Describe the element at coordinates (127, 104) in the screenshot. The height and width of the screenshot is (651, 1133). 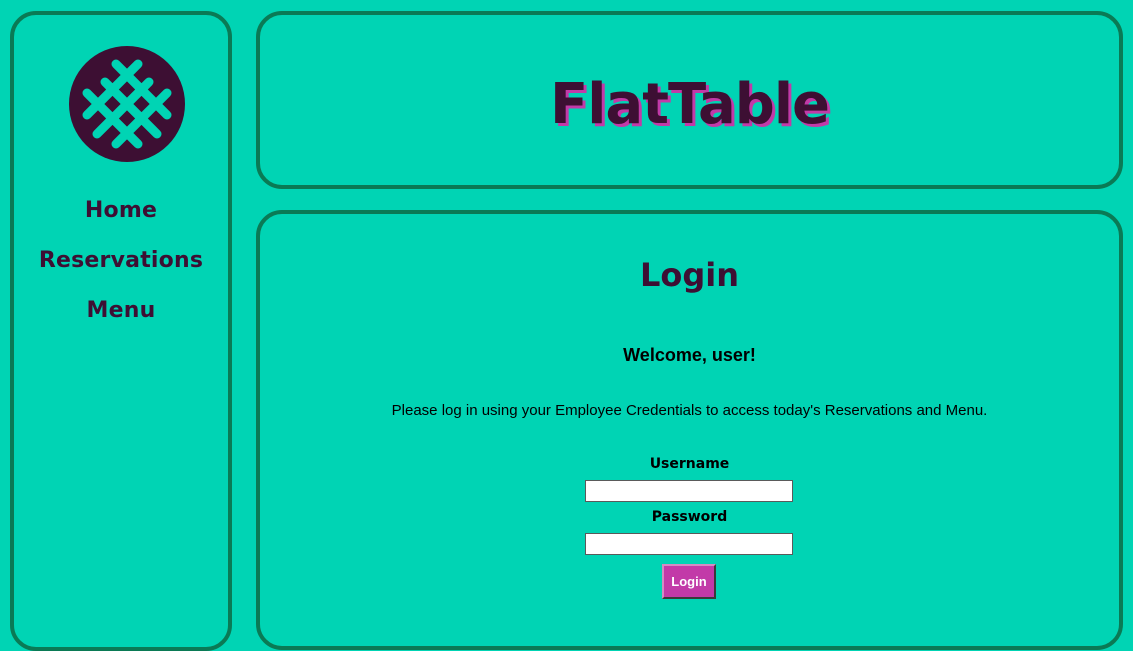
I see `waffle-grid-icon` at that location.